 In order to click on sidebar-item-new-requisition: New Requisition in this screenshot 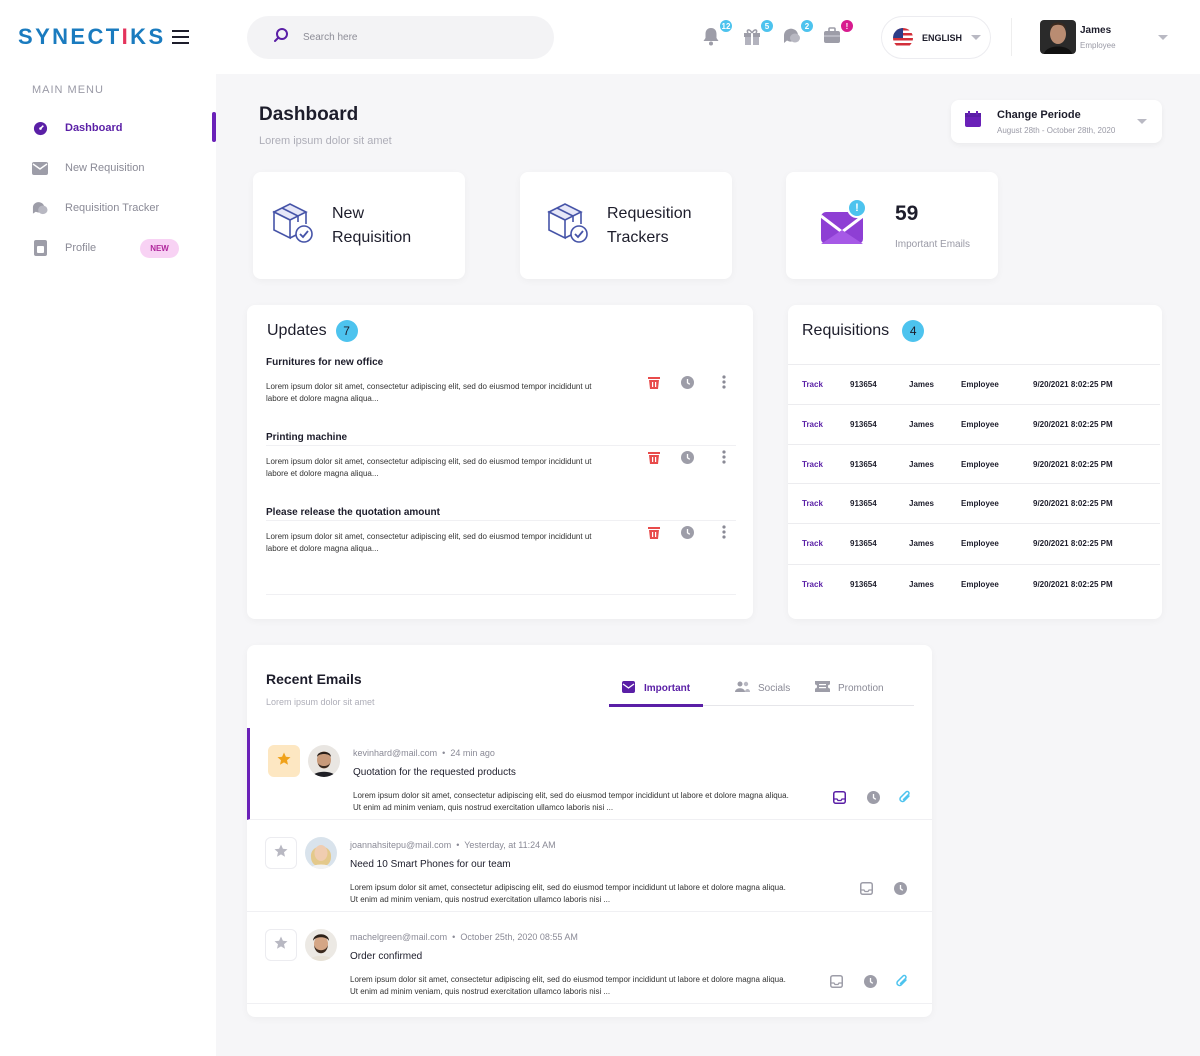, I will do `click(108, 168)`.